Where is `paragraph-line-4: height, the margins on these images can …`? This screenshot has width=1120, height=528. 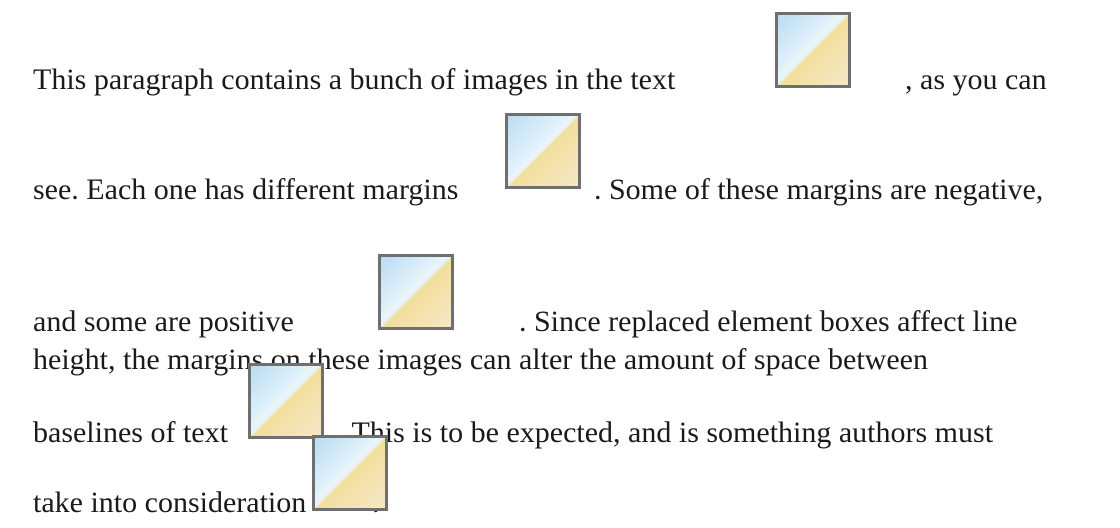
paragraph-line-4: height, the margins on these images can … is located at coordinates (480, 359).